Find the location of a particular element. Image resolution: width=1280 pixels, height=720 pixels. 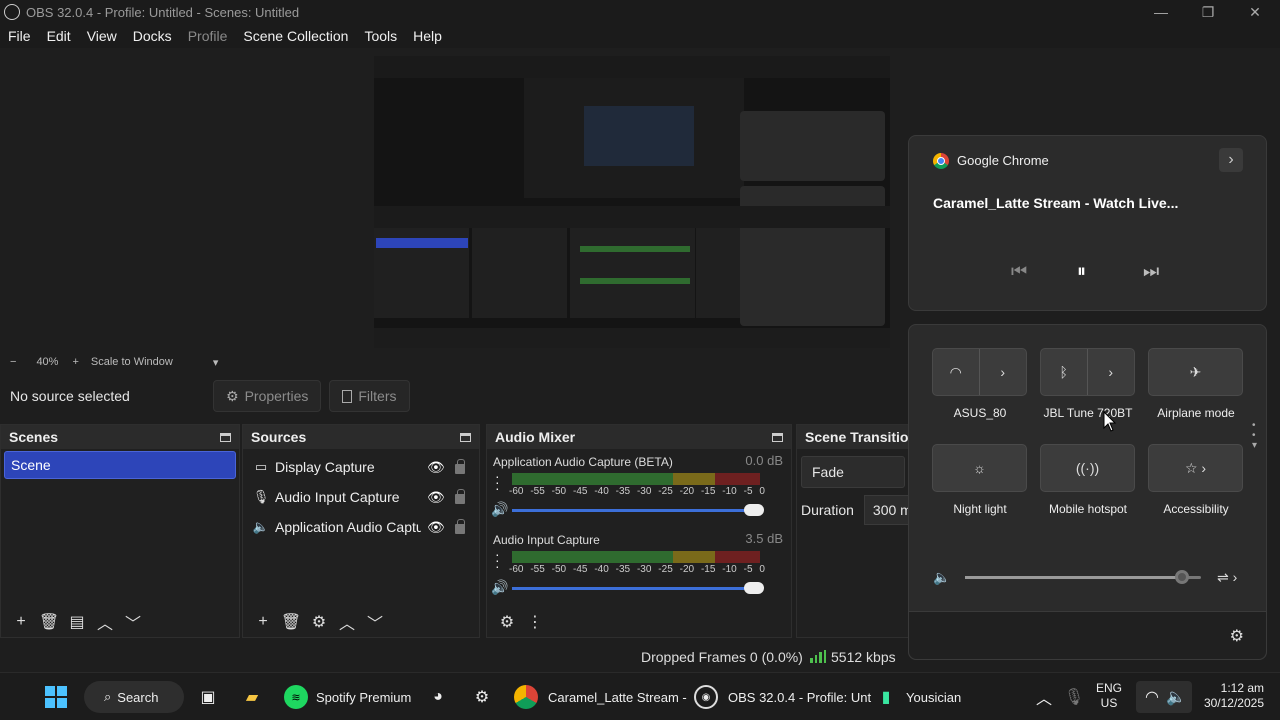

audio-output-button: ⇌ › is located at coordinates (1227, 577).